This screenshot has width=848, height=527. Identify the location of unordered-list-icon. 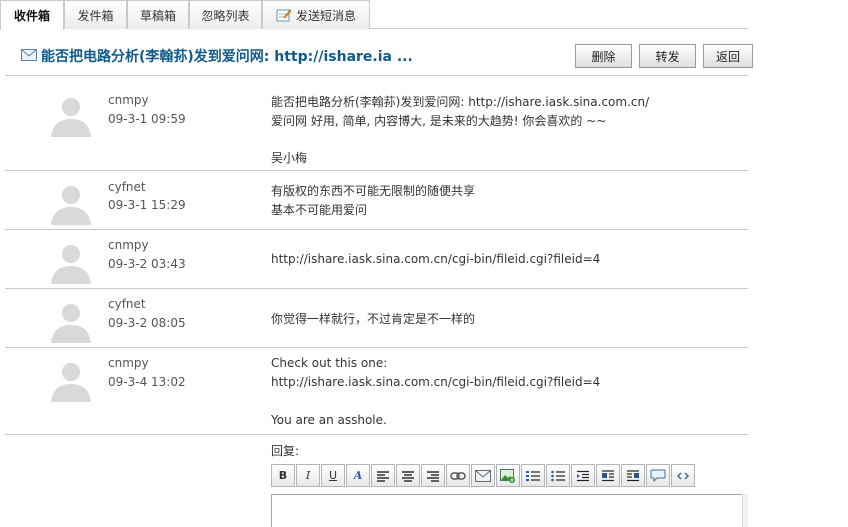
(558, 475).